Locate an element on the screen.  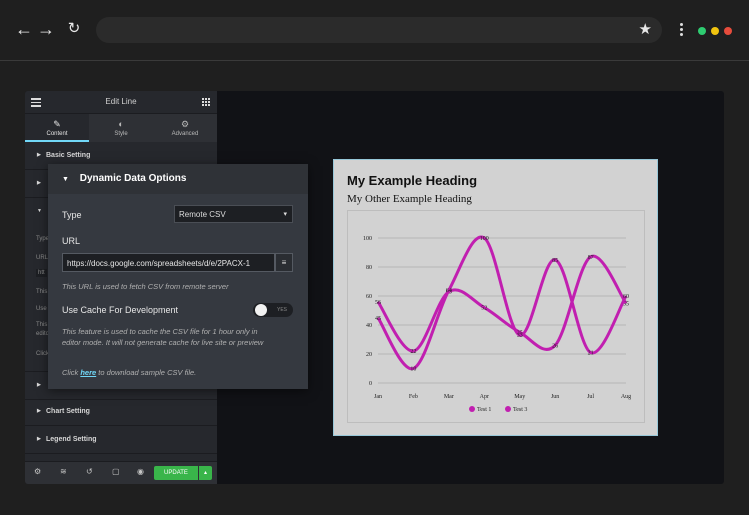
tab-advanced-label: Advanced is located at coordinates (185, 134).